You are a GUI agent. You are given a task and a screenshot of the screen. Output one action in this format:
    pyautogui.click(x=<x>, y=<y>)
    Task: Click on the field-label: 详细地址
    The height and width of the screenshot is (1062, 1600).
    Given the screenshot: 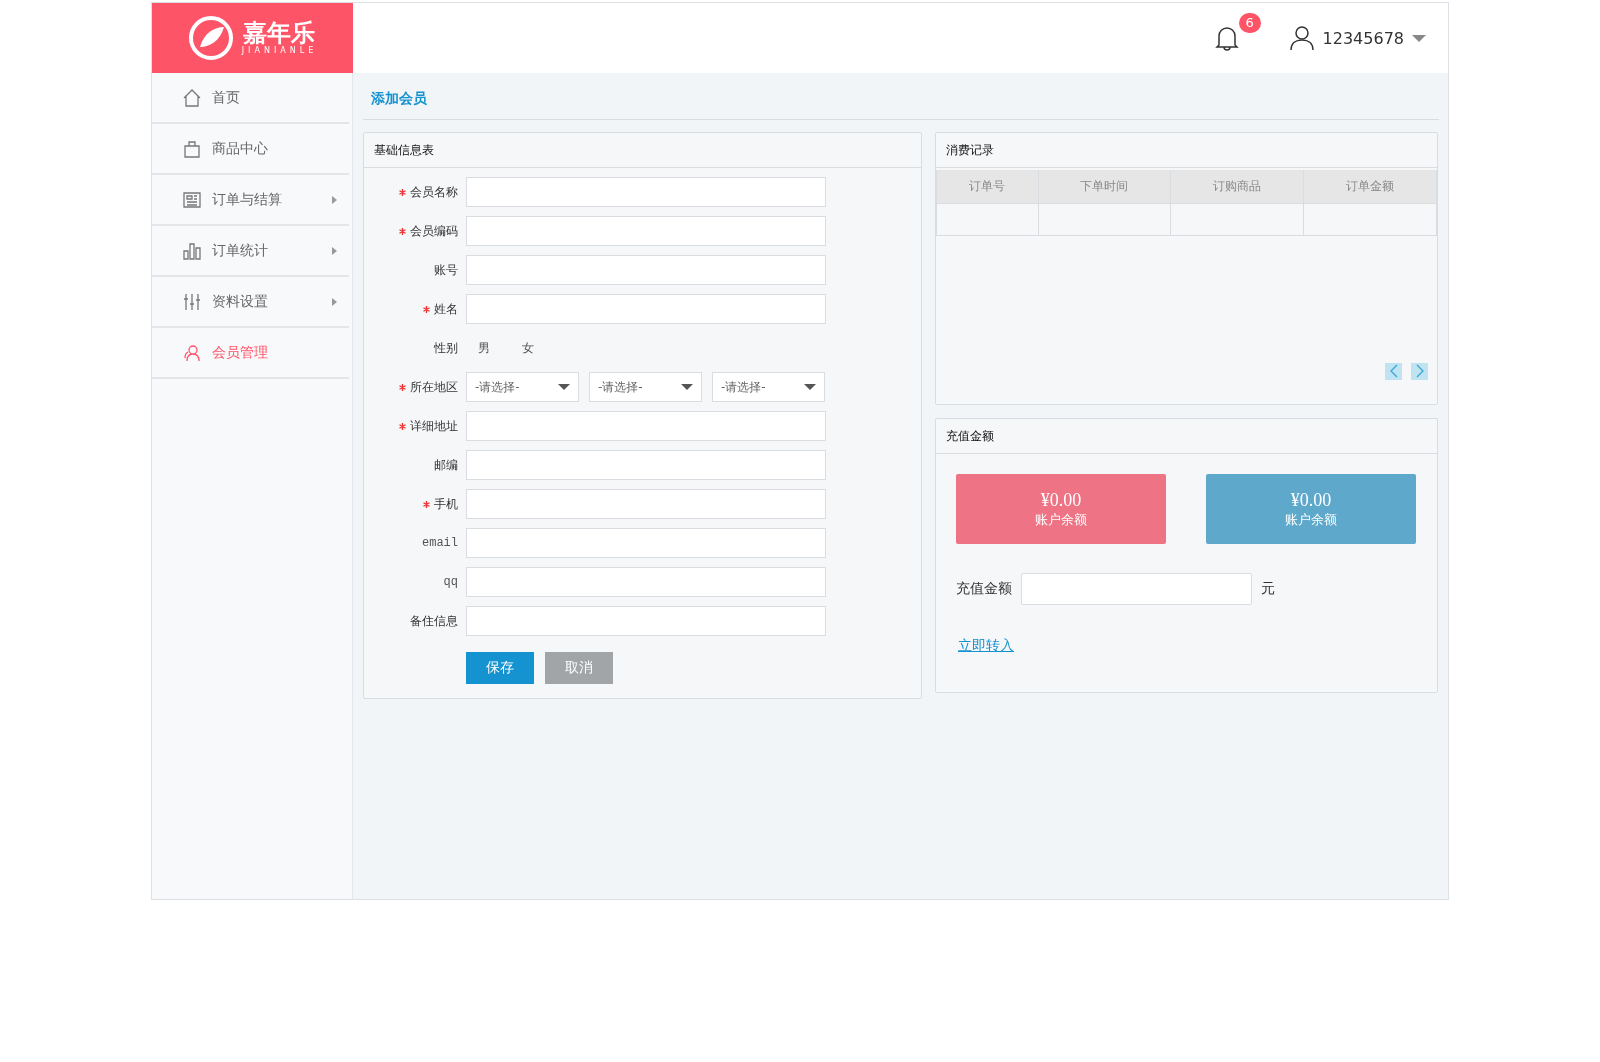 What is the action you would take?
    pyautogui.click(x=434, y=426)
    